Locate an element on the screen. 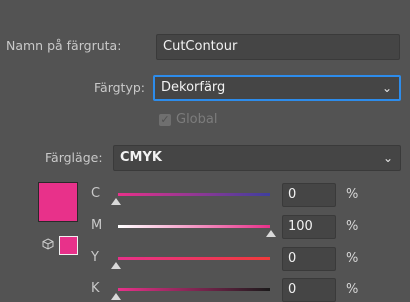  color-mode-label: Färgläge: is located at coordinates (74, 157).